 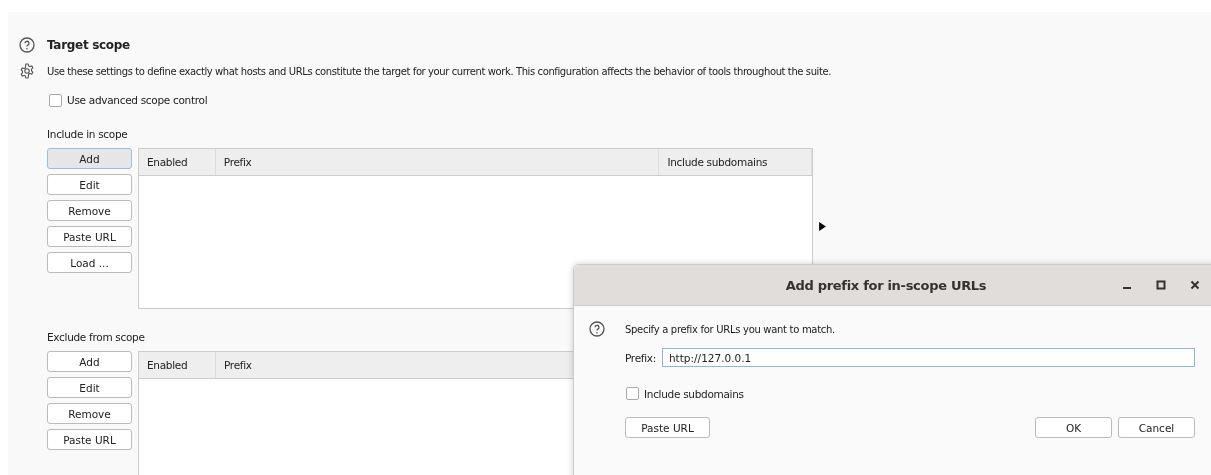 I want to click on group-label: Include in scope, so click(x=88, y=134).